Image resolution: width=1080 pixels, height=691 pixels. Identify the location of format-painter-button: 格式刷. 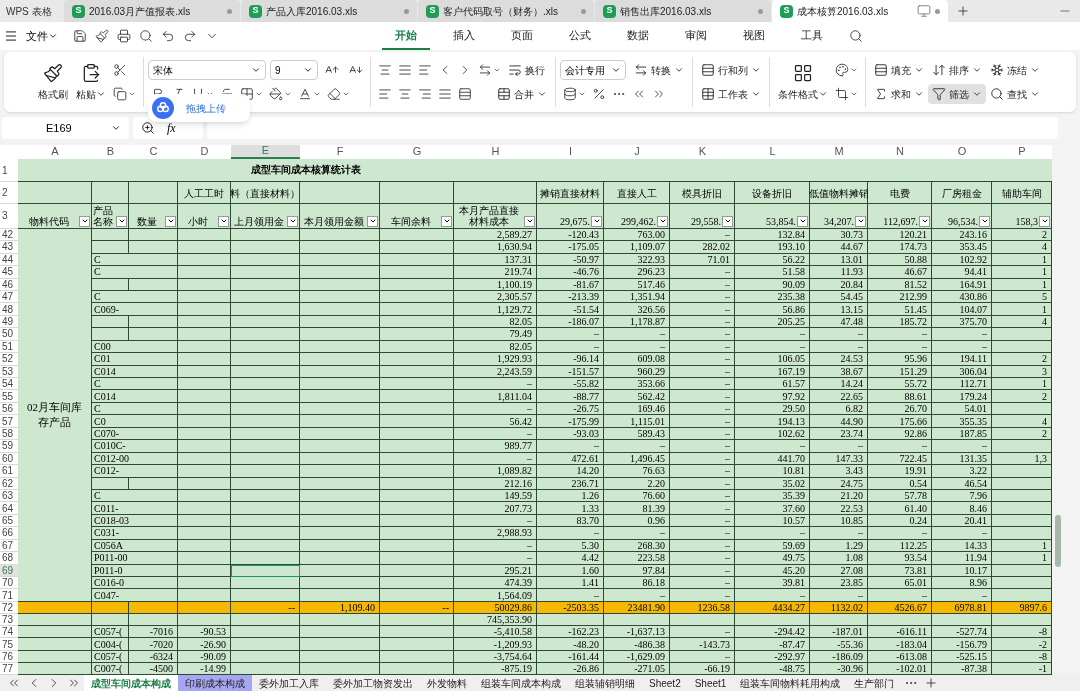
(53, 82).